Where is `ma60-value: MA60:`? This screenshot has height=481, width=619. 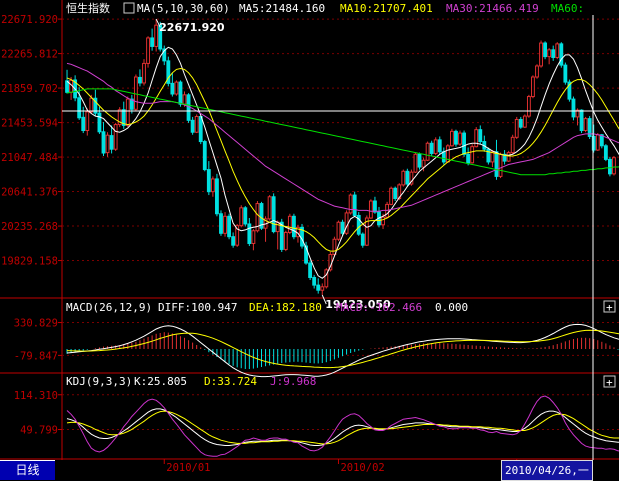 ma60-value: MA60: is located at coordinates (567, 8).